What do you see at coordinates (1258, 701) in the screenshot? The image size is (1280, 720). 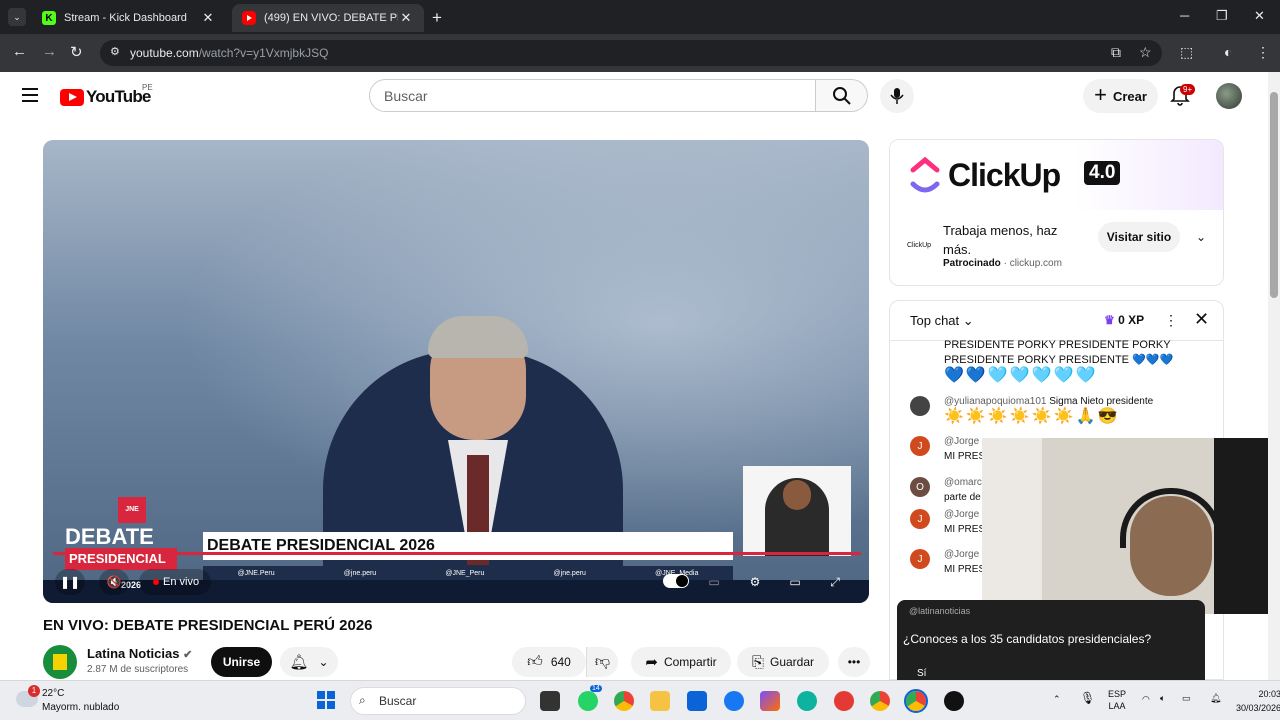 I see `clock: 20:03 30/03/2026` at bounding box center [1258, 701].